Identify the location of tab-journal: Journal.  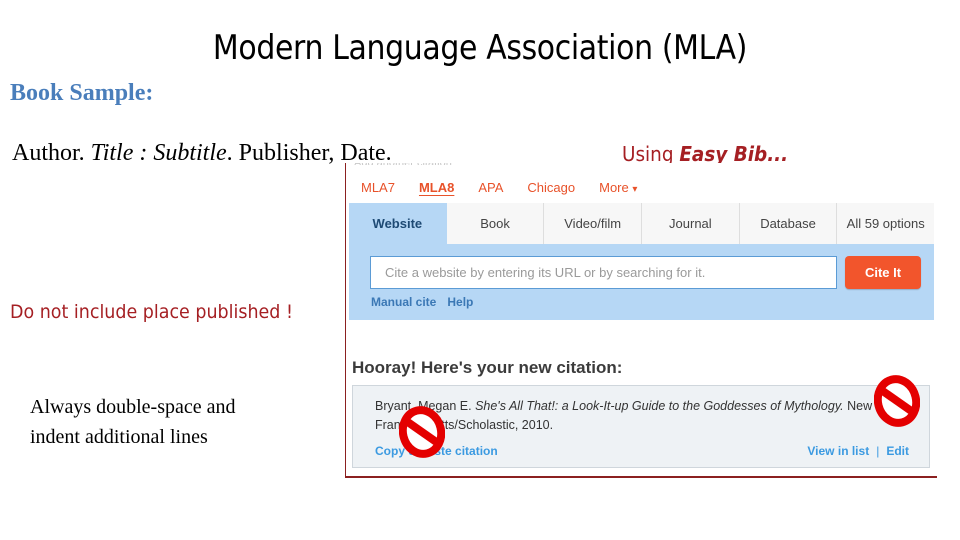
(691, 223).